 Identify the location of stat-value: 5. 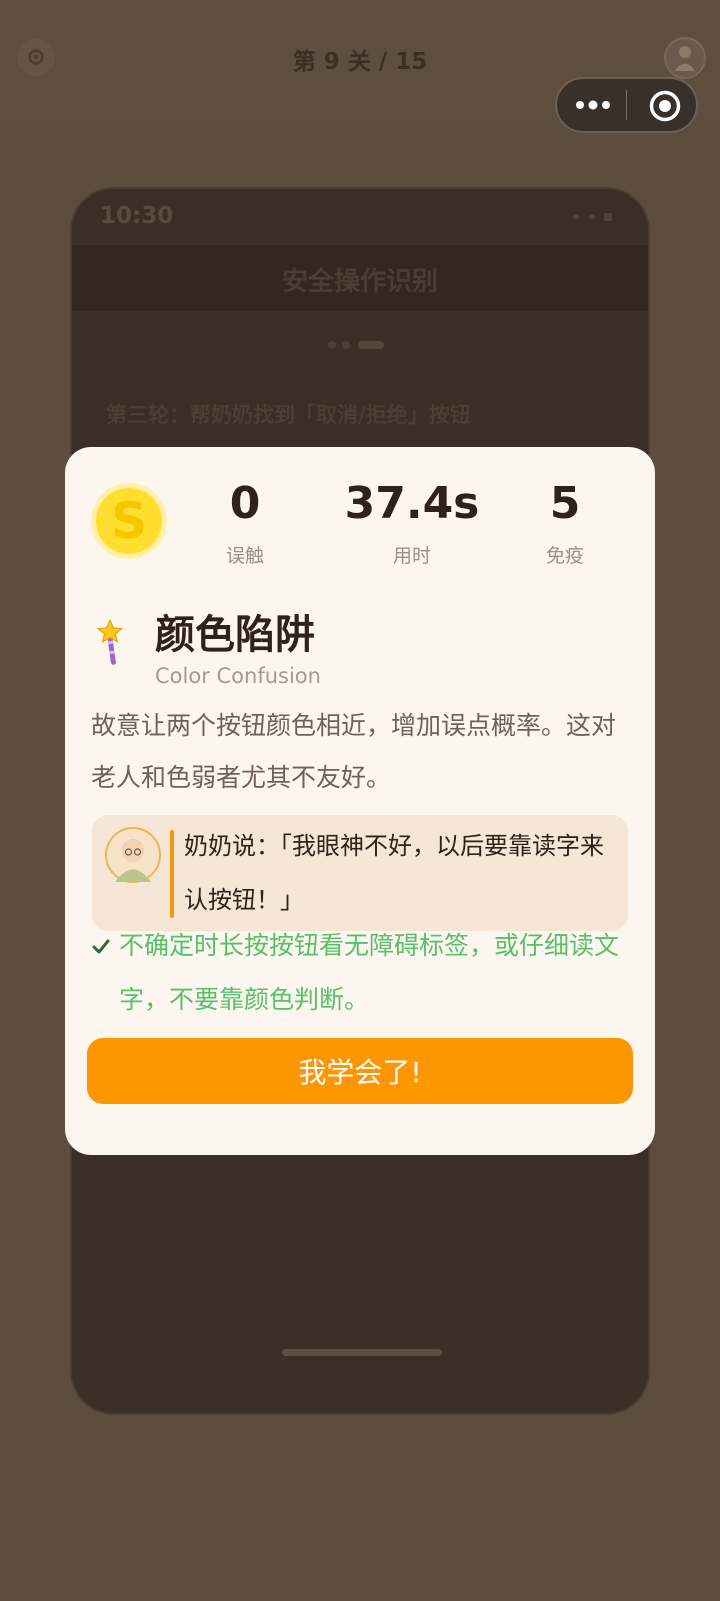
(565, 503).